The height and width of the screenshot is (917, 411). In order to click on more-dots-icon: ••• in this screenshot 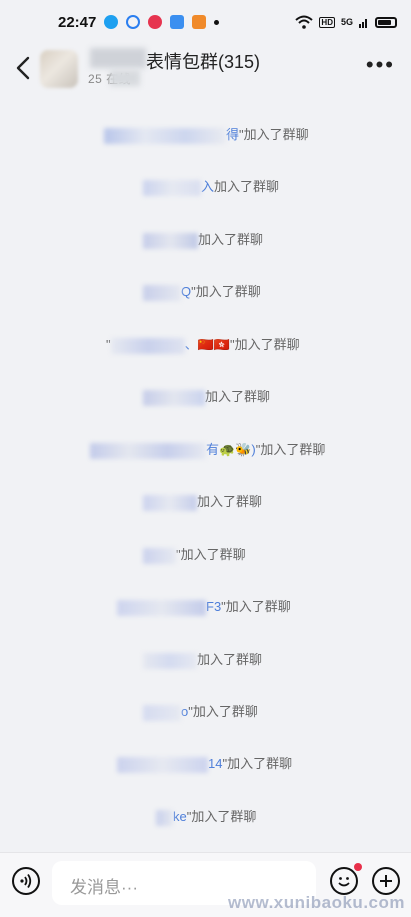, I will do `click(380, 65)`.